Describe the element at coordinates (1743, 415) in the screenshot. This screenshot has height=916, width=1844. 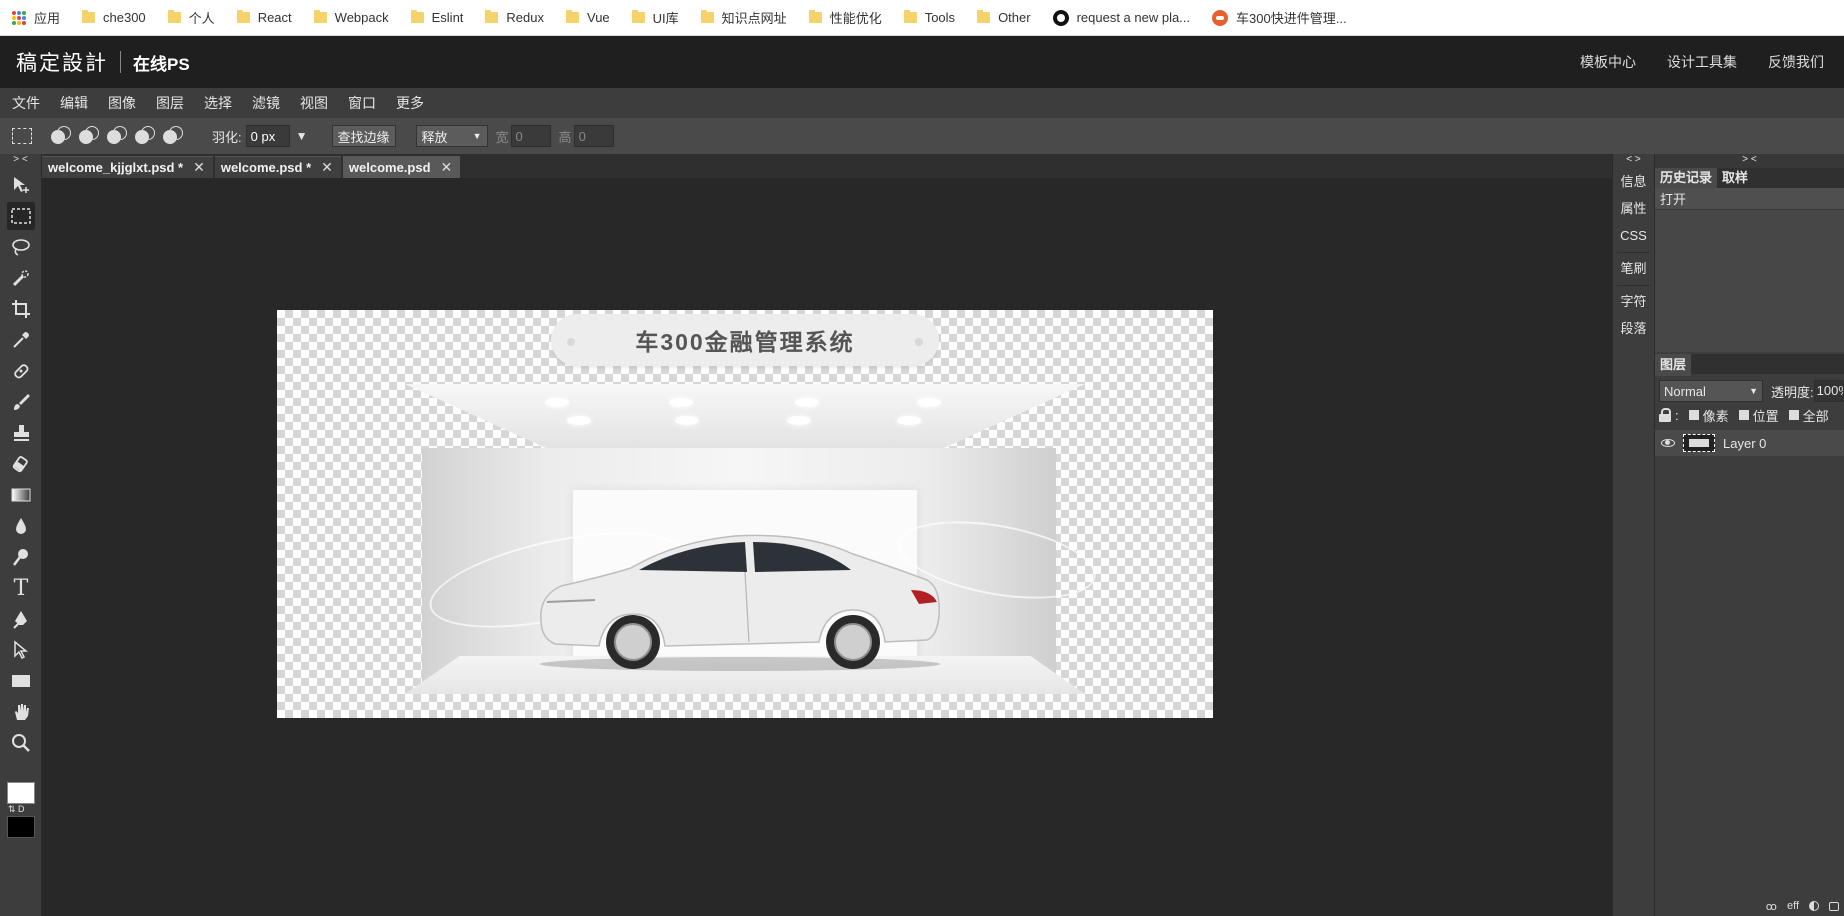
I see `lock-position-checkbox` at that location.